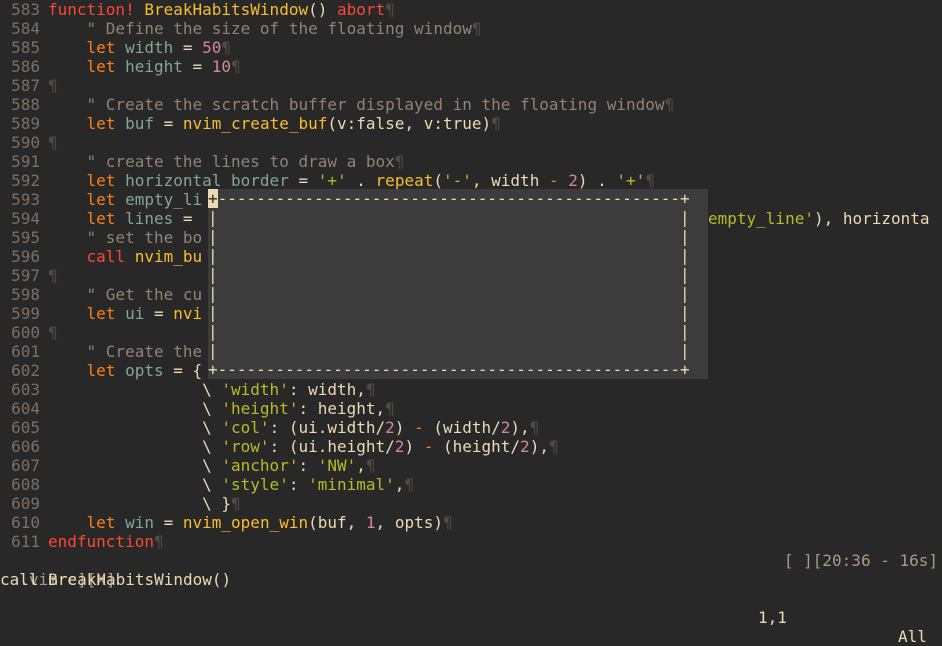  I want to click on line-number: 584, so click(25, 28).